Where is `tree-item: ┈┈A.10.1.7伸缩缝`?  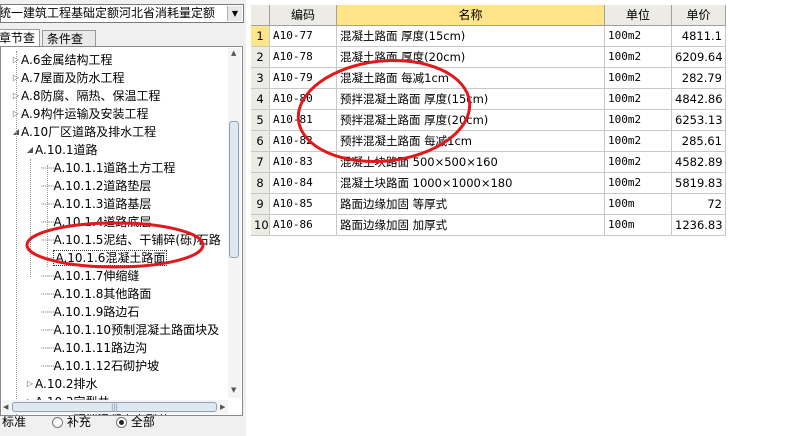 tree-item: ┈┈A.10.1.7伸缩缝 is located at coordinates (90, 276).